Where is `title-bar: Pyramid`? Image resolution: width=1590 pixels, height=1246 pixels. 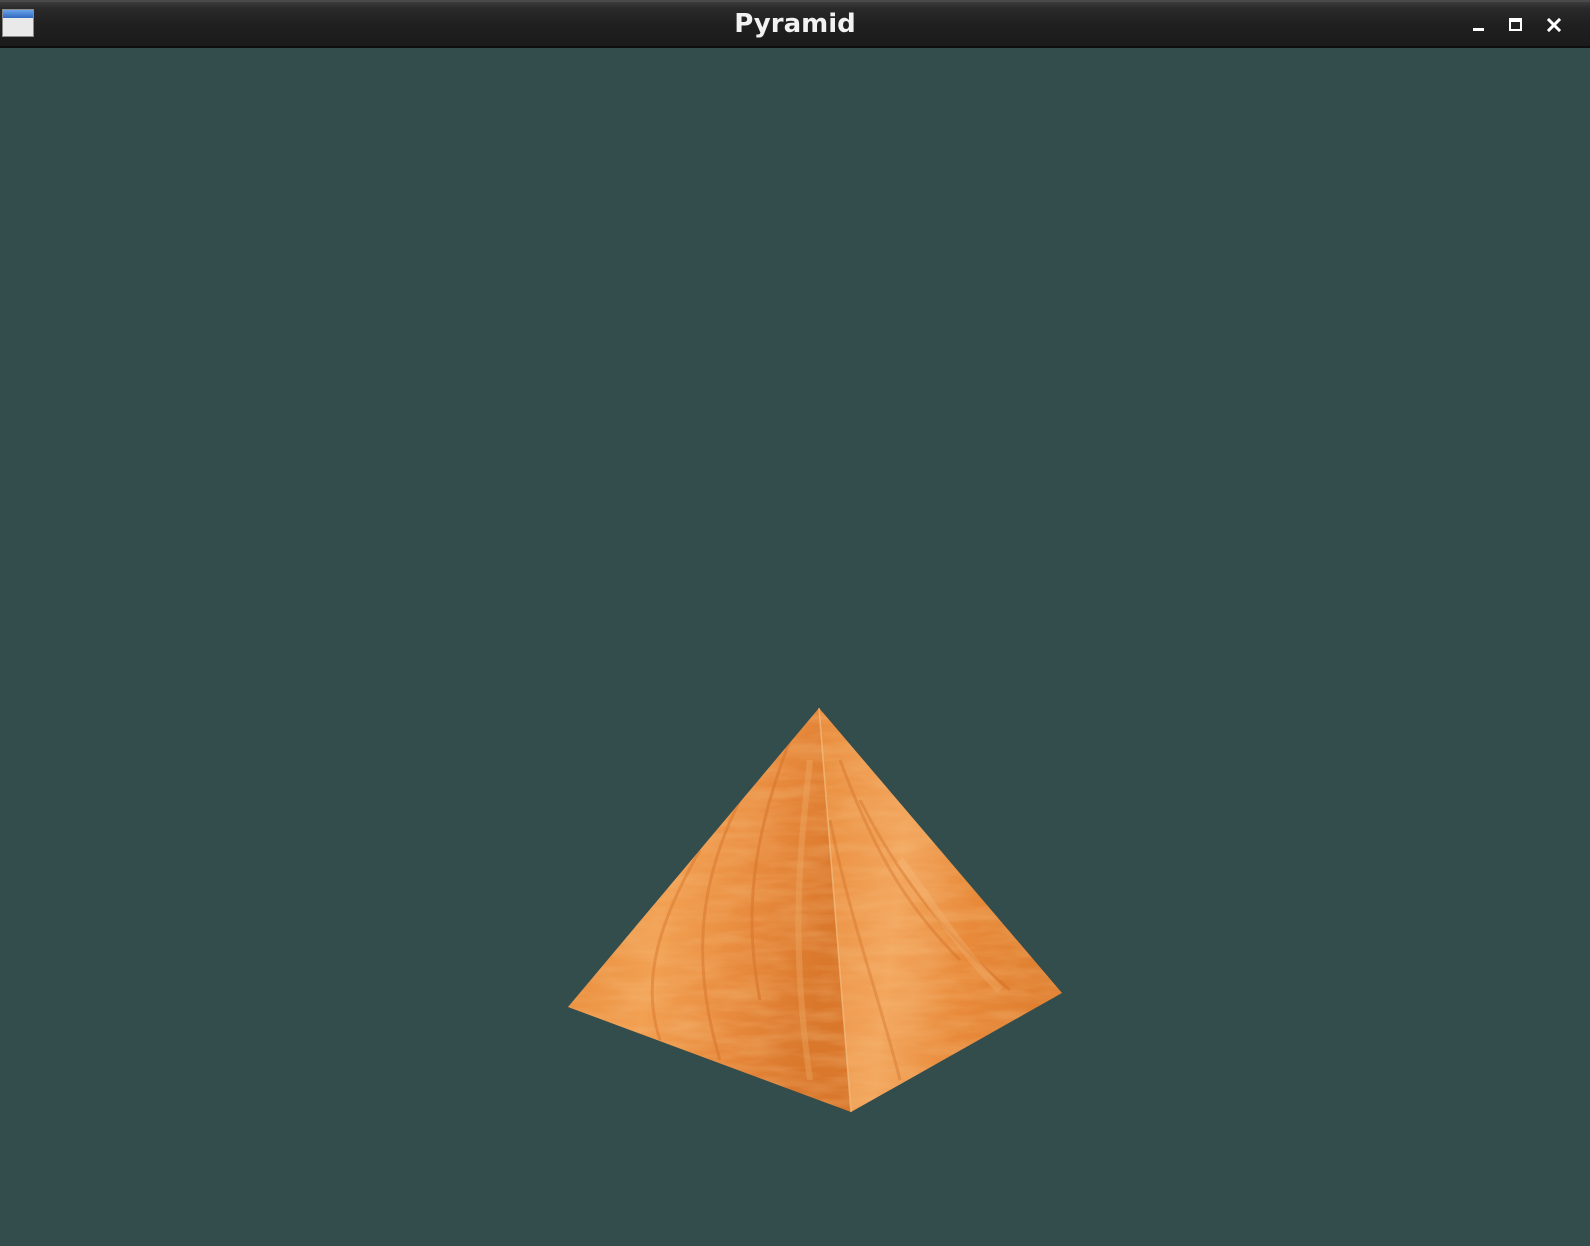
title-bar: Pyramid is located at coordinates (795, 24).